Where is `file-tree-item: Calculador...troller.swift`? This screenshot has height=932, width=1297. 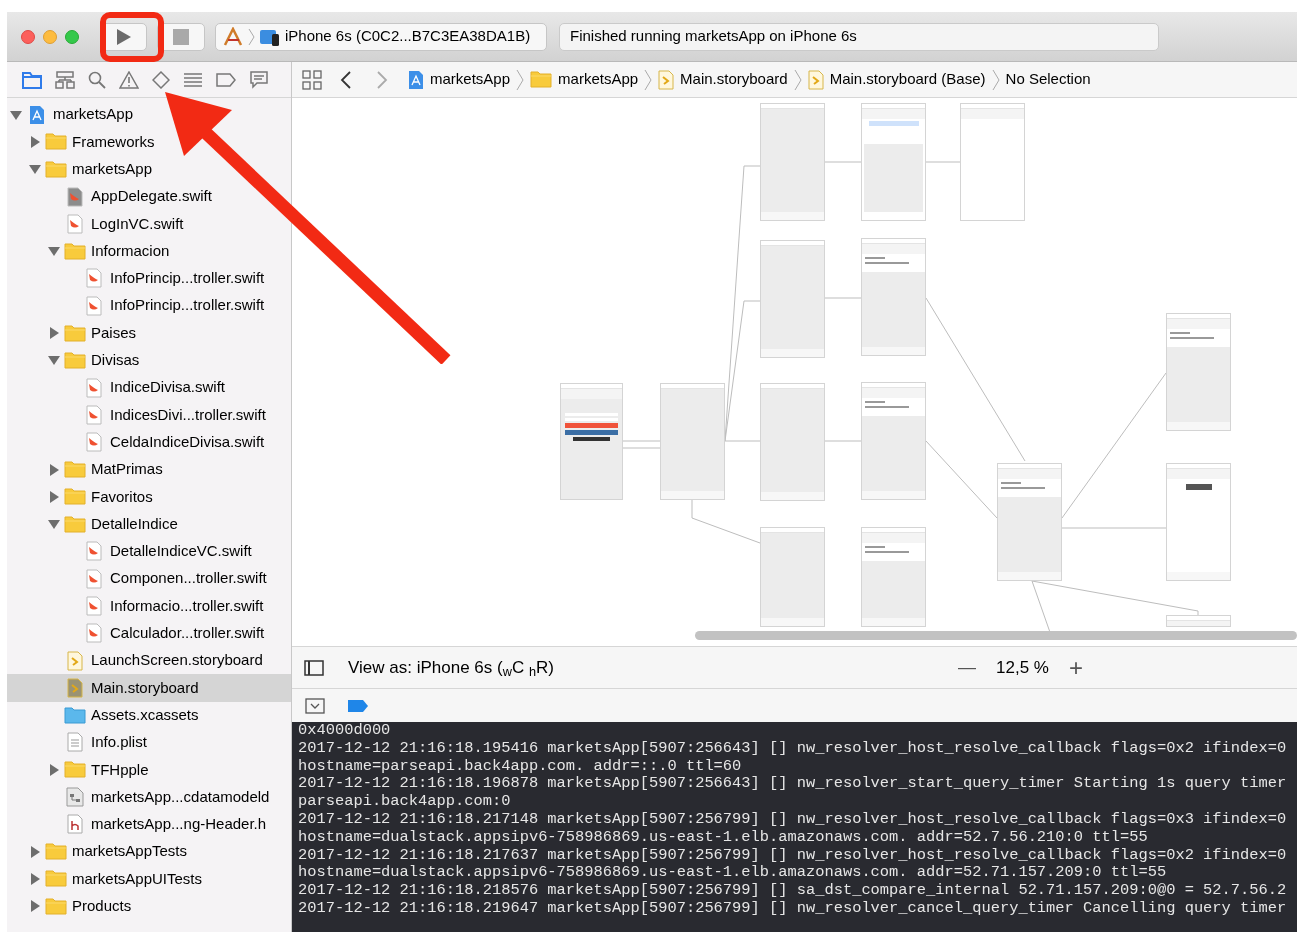
file-tree-item: Calculador...troller.swift is located at coordinates (149, 633).